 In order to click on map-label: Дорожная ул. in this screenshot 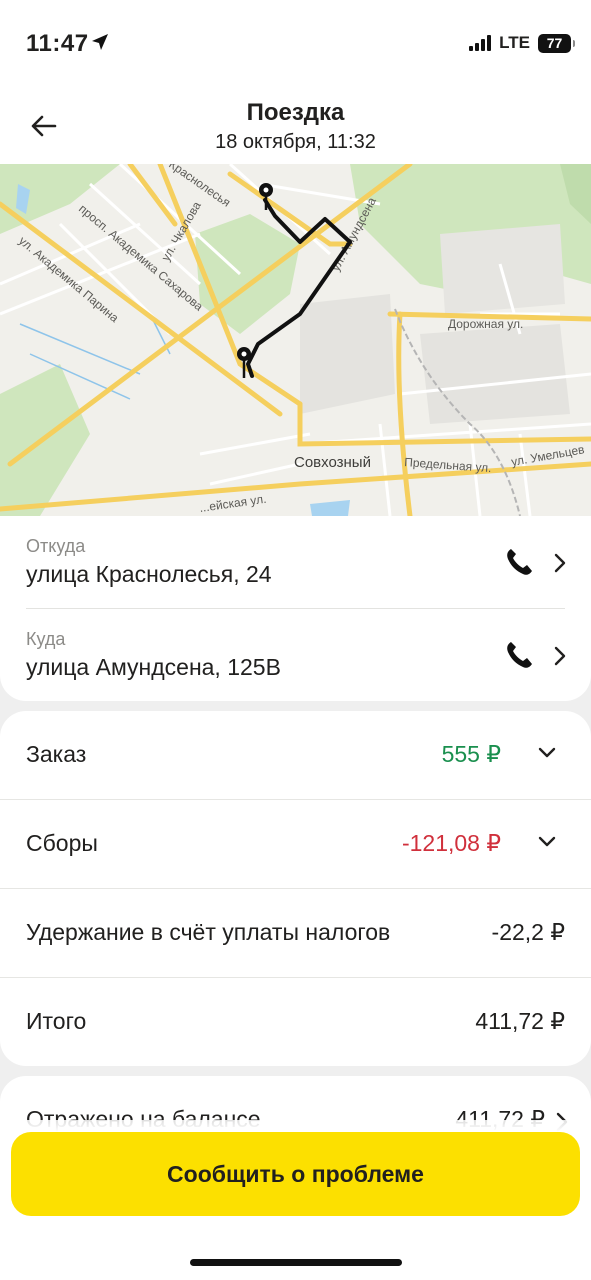, I will do `click(485, 324)`.